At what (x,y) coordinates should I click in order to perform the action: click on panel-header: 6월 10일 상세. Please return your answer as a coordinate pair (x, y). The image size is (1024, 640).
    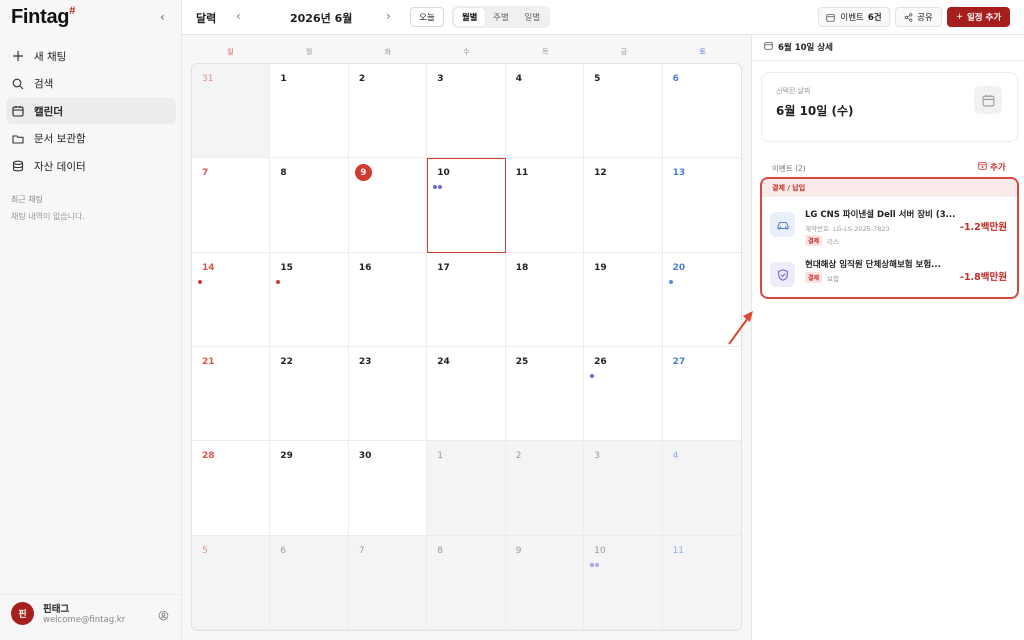
    Looking at the image, I should click on (798, 47).